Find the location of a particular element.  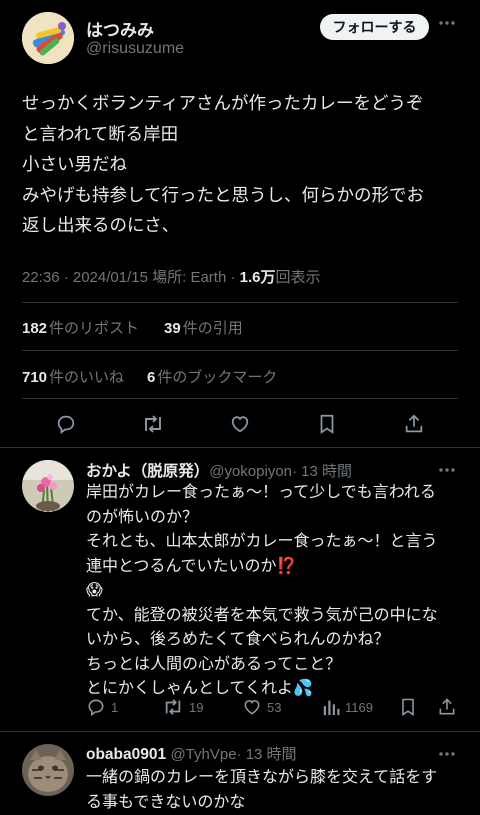

author-handle: @risusuzume is located at coordinates (135, 49).